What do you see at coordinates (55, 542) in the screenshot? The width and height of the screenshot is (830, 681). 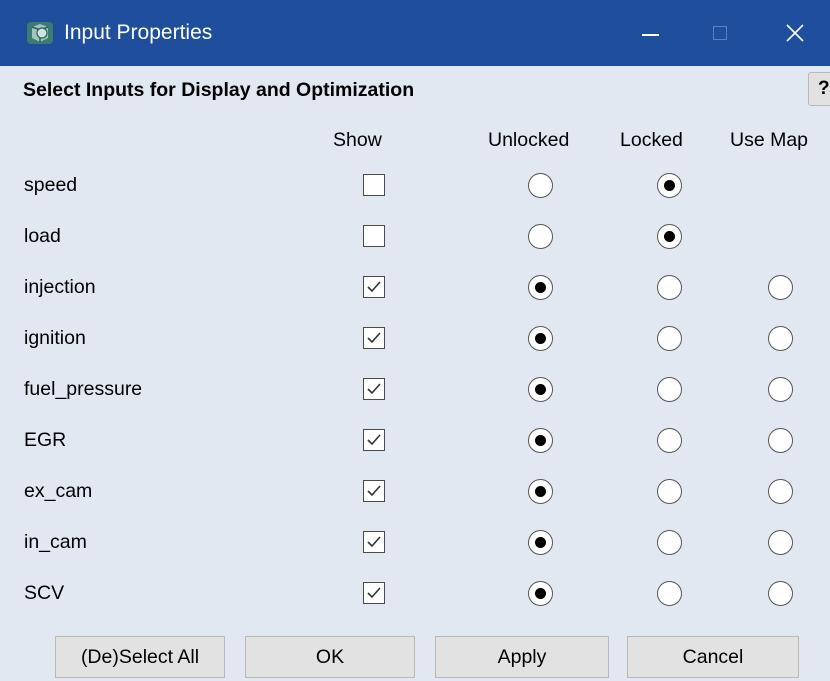 I see `input-name-label: in_cam` at bounding box center [55, 542].